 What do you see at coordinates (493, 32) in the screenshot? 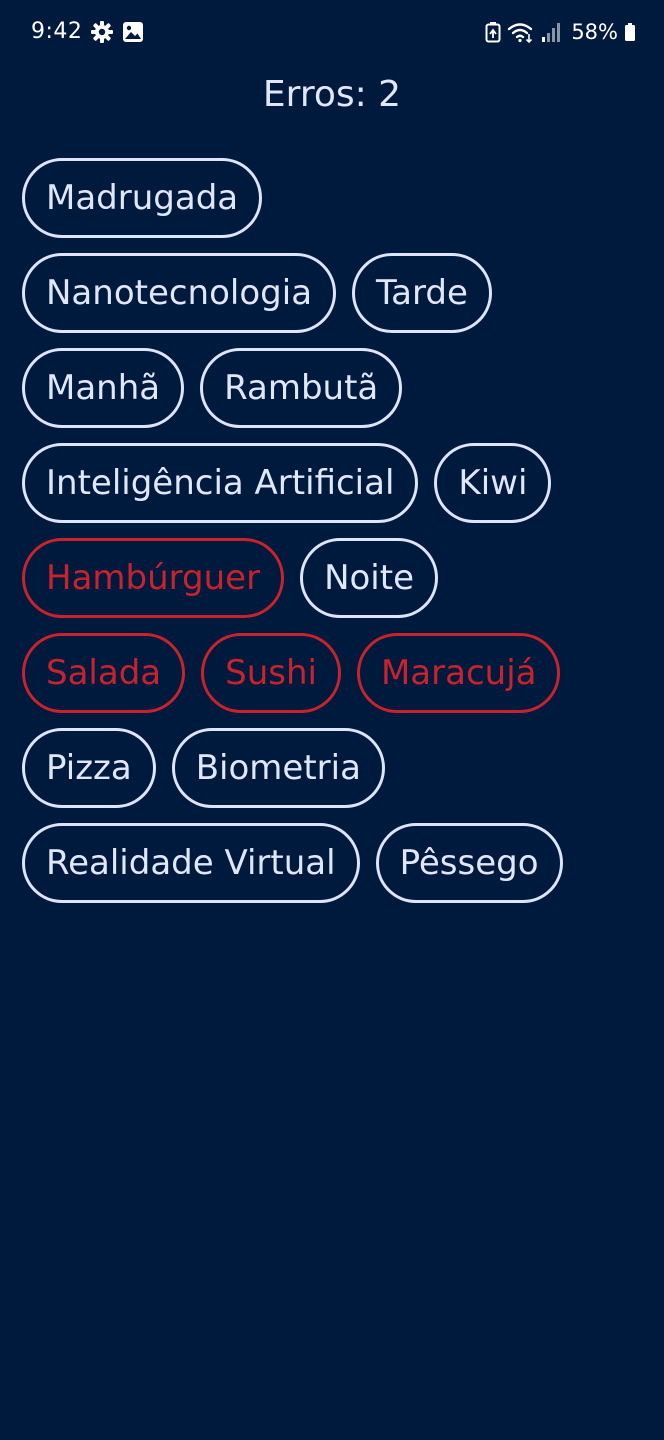
I see `battery-saver-icon` at bounding box center [493, 32].